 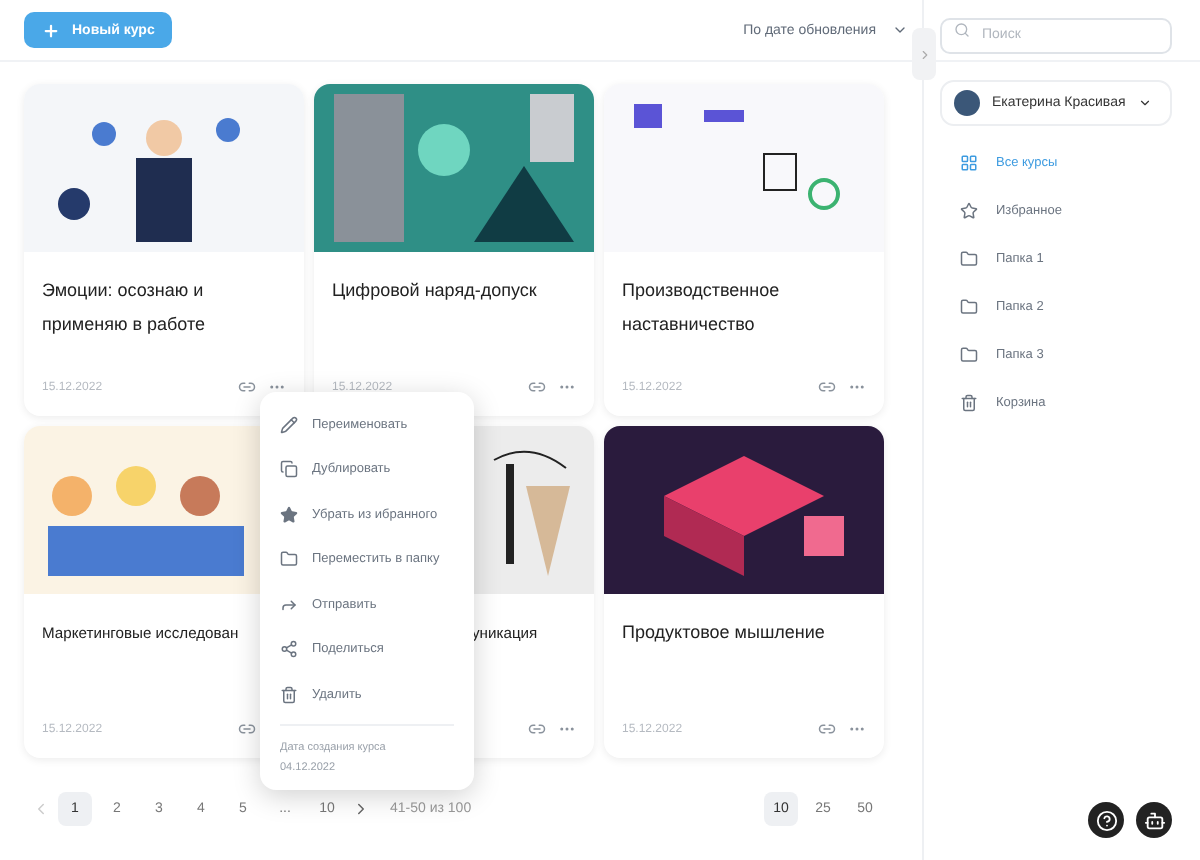 What do you see at coordinates (289, 604) in the screenshot?
I see `forward-arrow-icon` at bounding box center [289, 604].